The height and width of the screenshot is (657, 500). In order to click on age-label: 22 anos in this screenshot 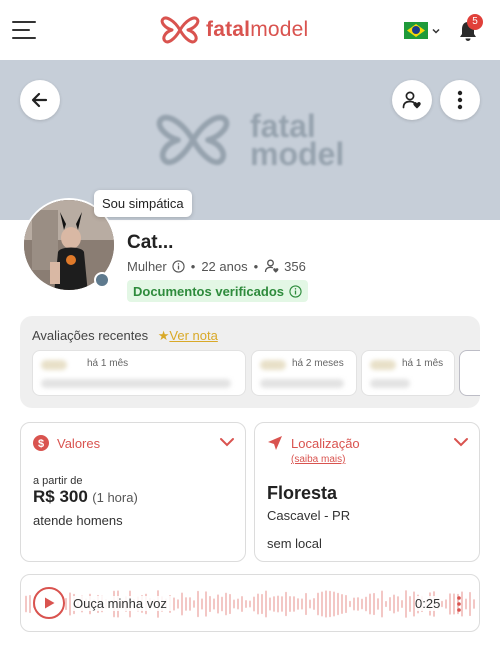, I will do `click(224, 266)`.